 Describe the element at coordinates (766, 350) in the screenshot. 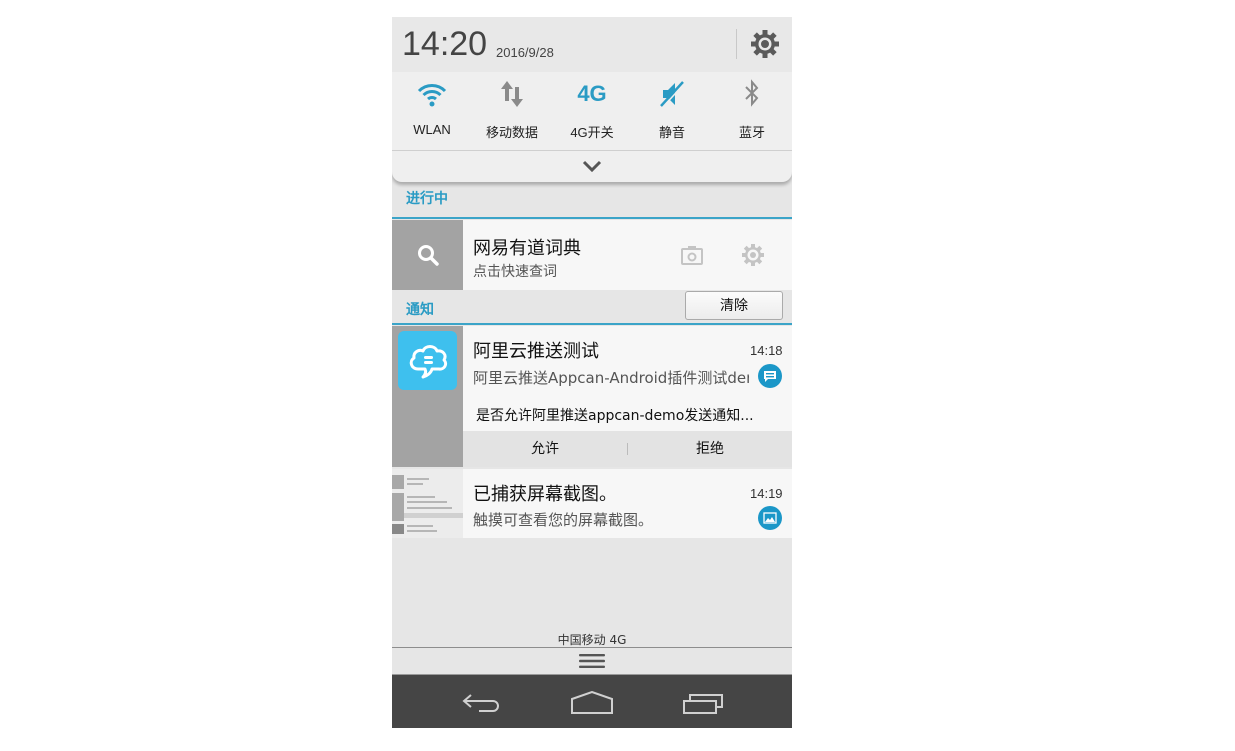

I see `notification-time: 14:18` at that location.